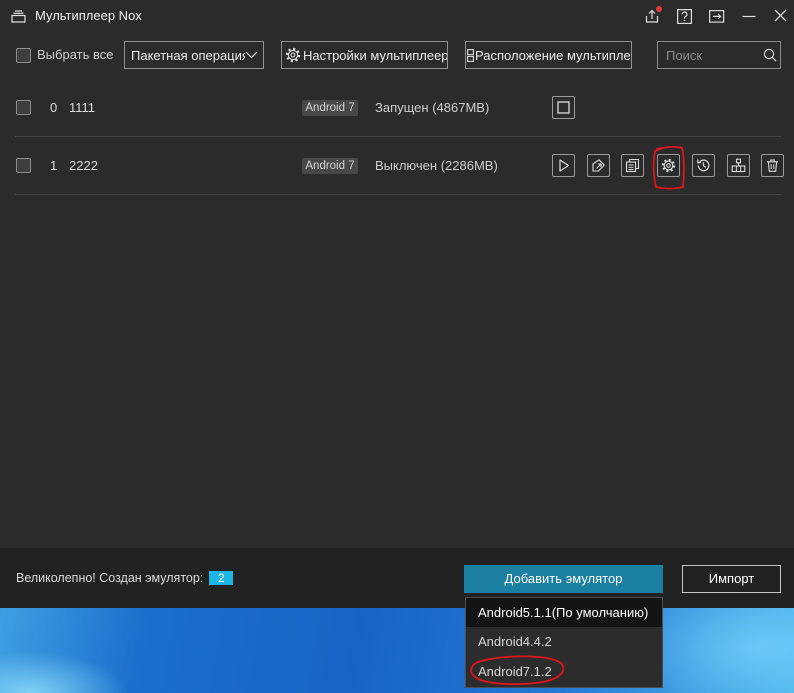 The width and height of the screenshot is (794, 693). What do you see at coordinates (110, 578) in the screenshot?
I see `status-message-text: Великолепно! Создан эмулятор:` at bounding box center [110, 578].